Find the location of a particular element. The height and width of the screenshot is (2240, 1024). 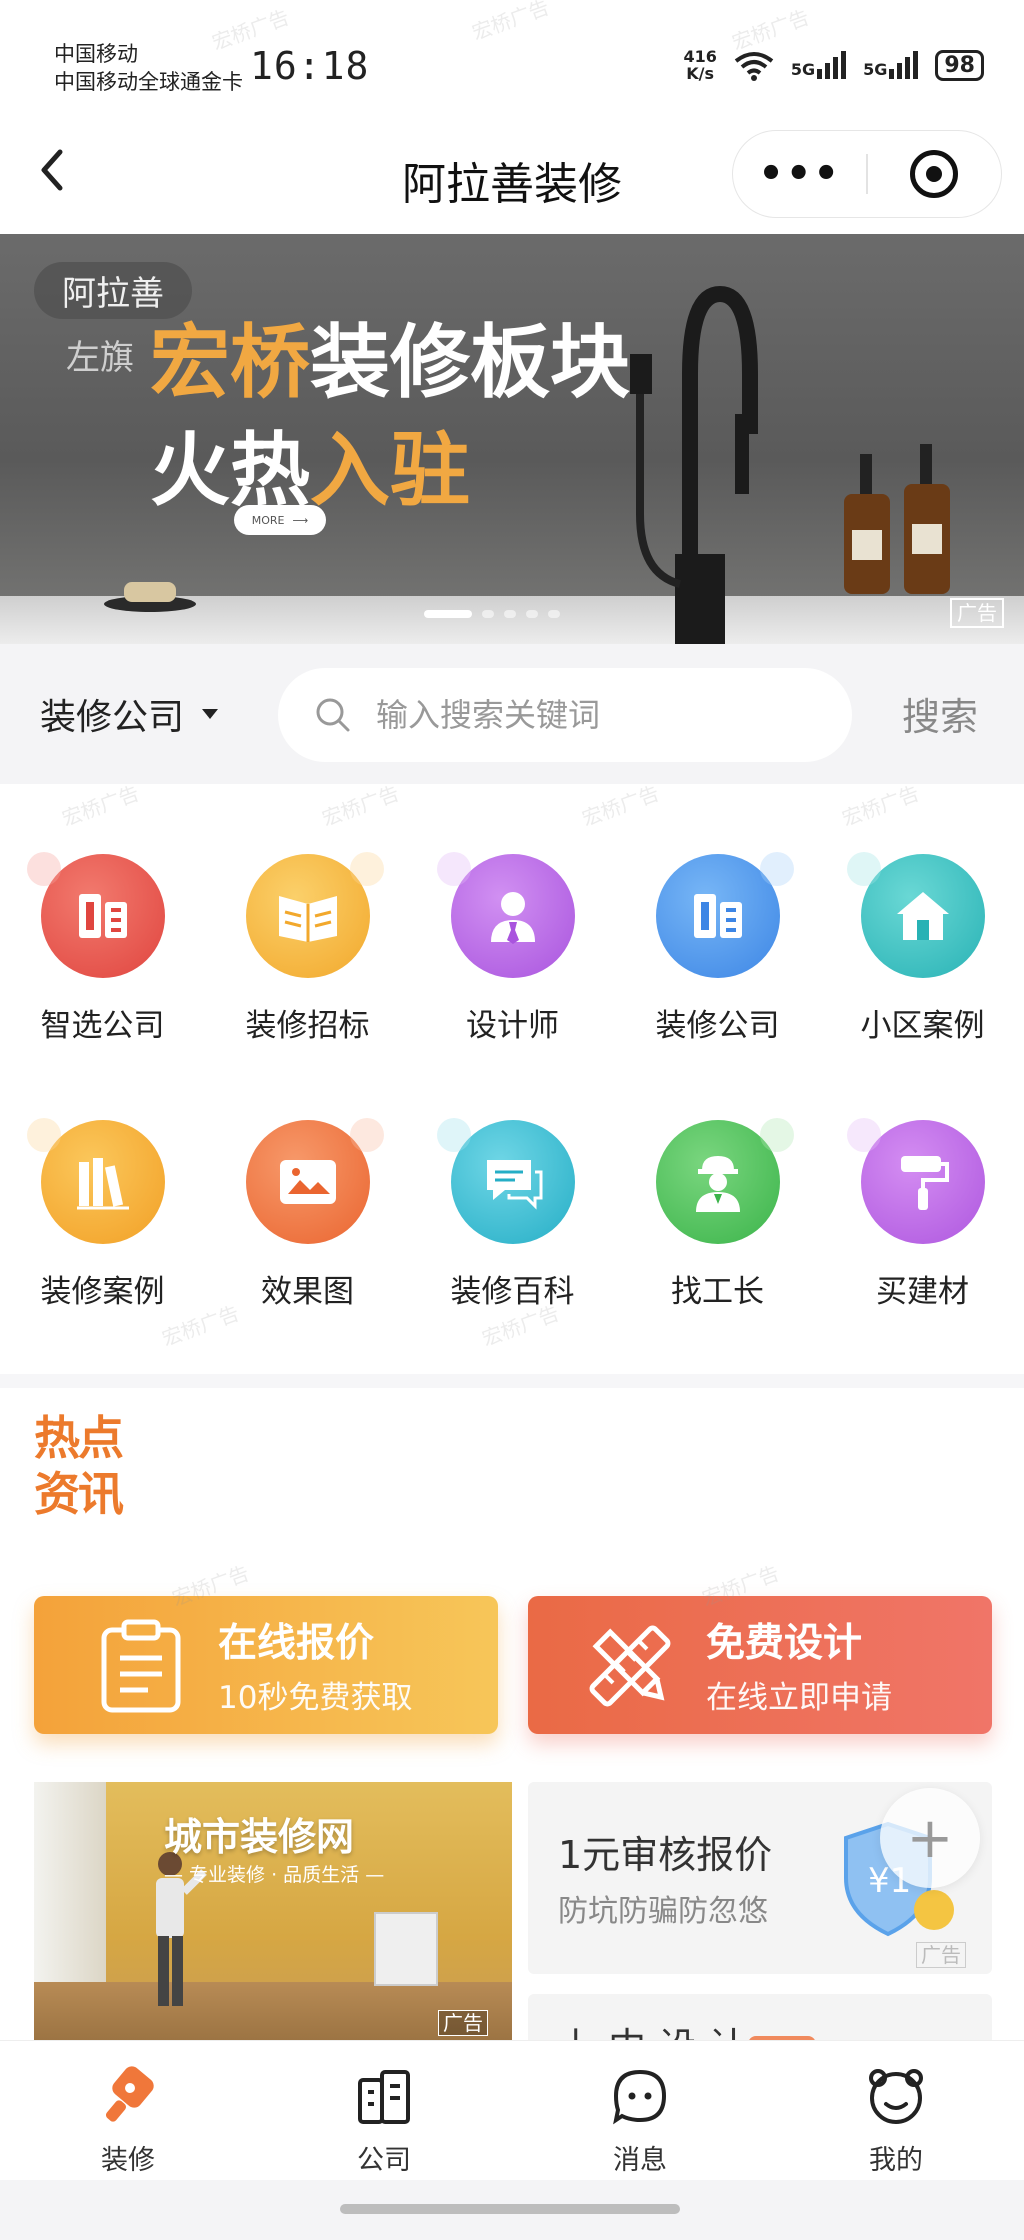

grid-item-community-cases: 小区案例 is located at coordinates (922, 948).